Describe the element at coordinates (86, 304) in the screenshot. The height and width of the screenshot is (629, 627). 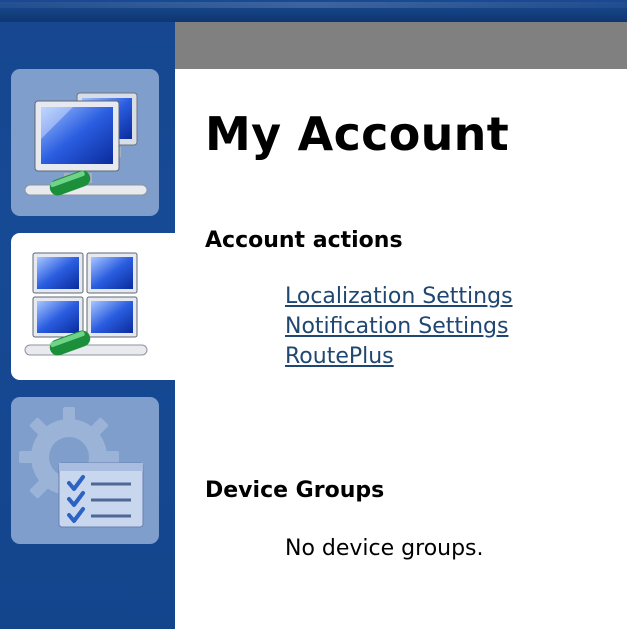
I see `device-grid-icon` at that location.